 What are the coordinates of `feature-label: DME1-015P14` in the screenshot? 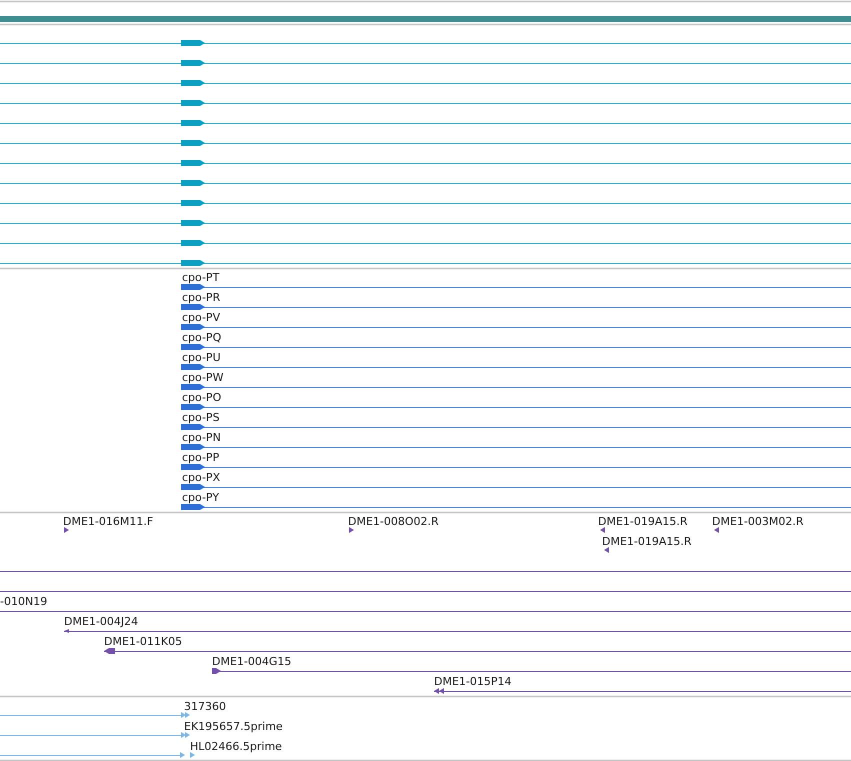 It's located at (473, 681).